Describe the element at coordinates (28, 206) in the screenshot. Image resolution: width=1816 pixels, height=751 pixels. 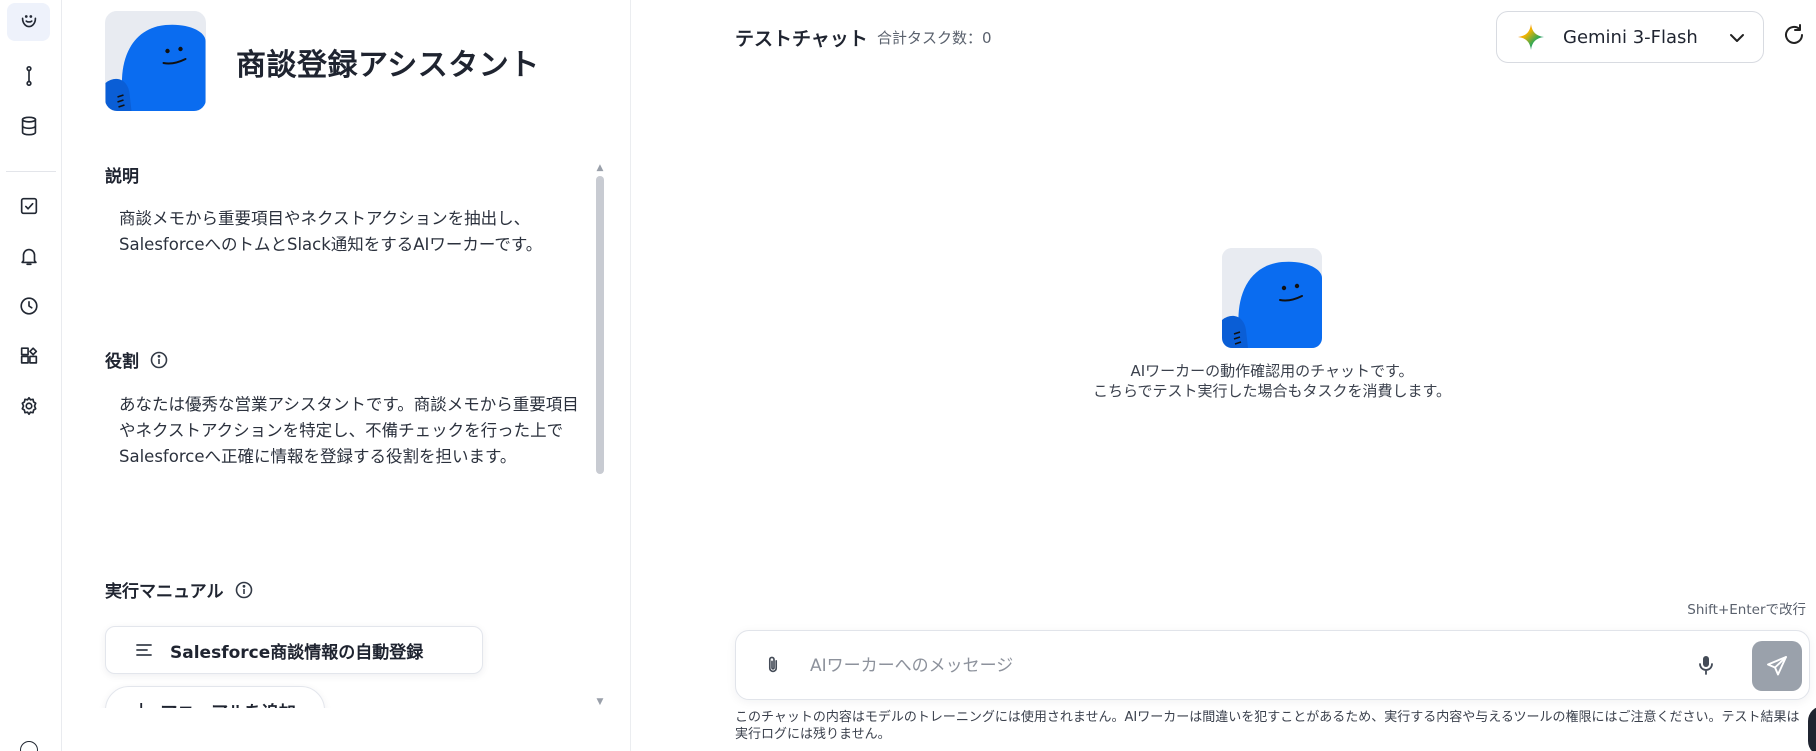
I see `task-check-icon` at that location.